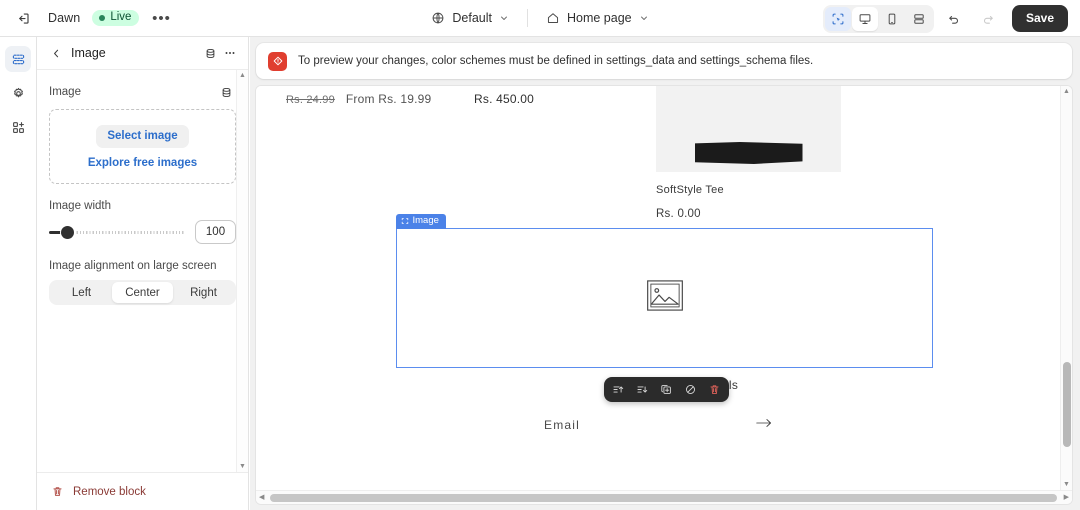  Describe the element at coordinates (261, 497) in the screenshot. I see `preview-scroll-left-arrow: ◀` at that location.